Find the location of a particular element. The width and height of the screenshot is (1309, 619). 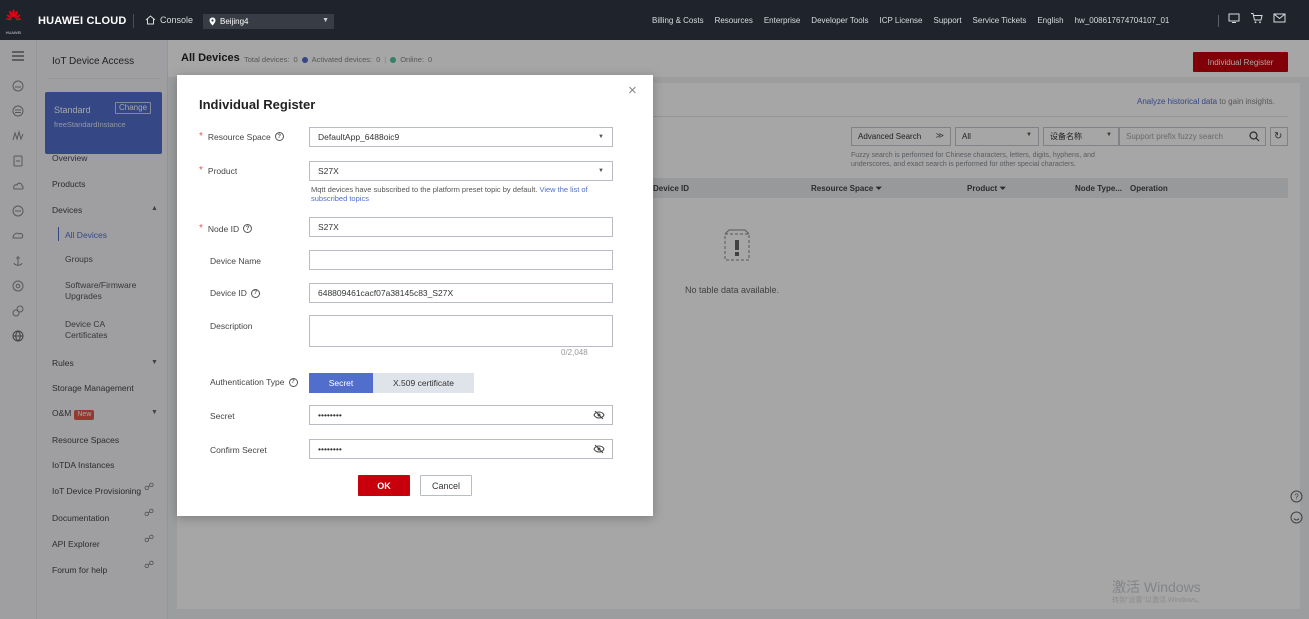

device-name-label: Device Name is located at coordinates (235, 261).